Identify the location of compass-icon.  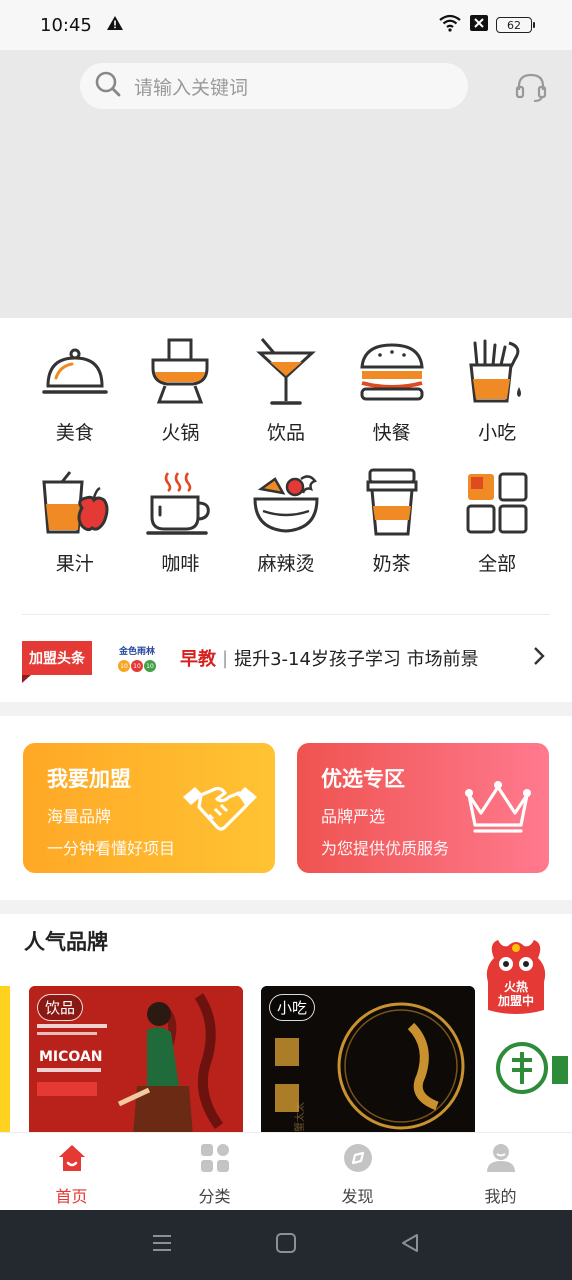
(358, 1160).